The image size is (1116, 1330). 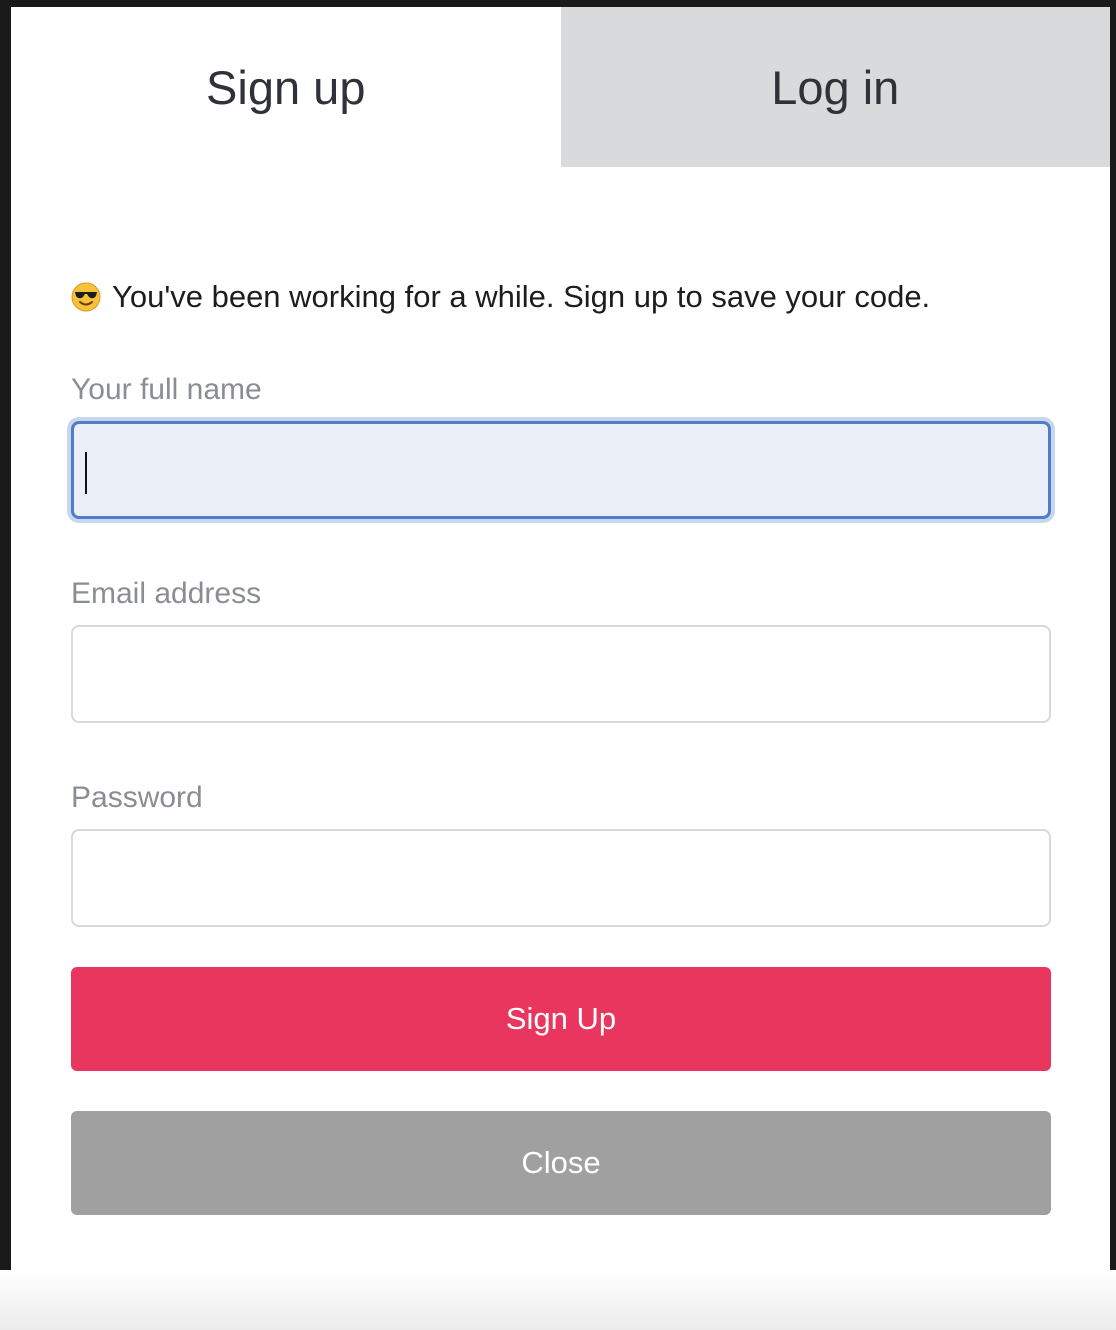 I want to click on bottom-edge, so click(x=558, y=1300).